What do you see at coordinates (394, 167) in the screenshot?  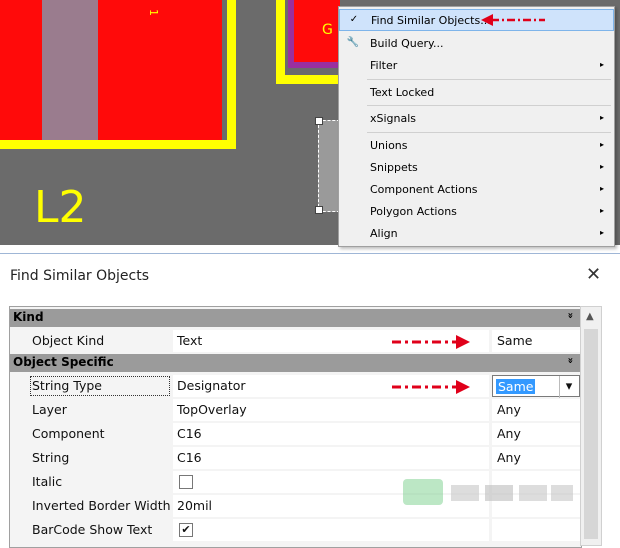 I see `menu-item-label: Snippets` at bounding box center [394, 167].